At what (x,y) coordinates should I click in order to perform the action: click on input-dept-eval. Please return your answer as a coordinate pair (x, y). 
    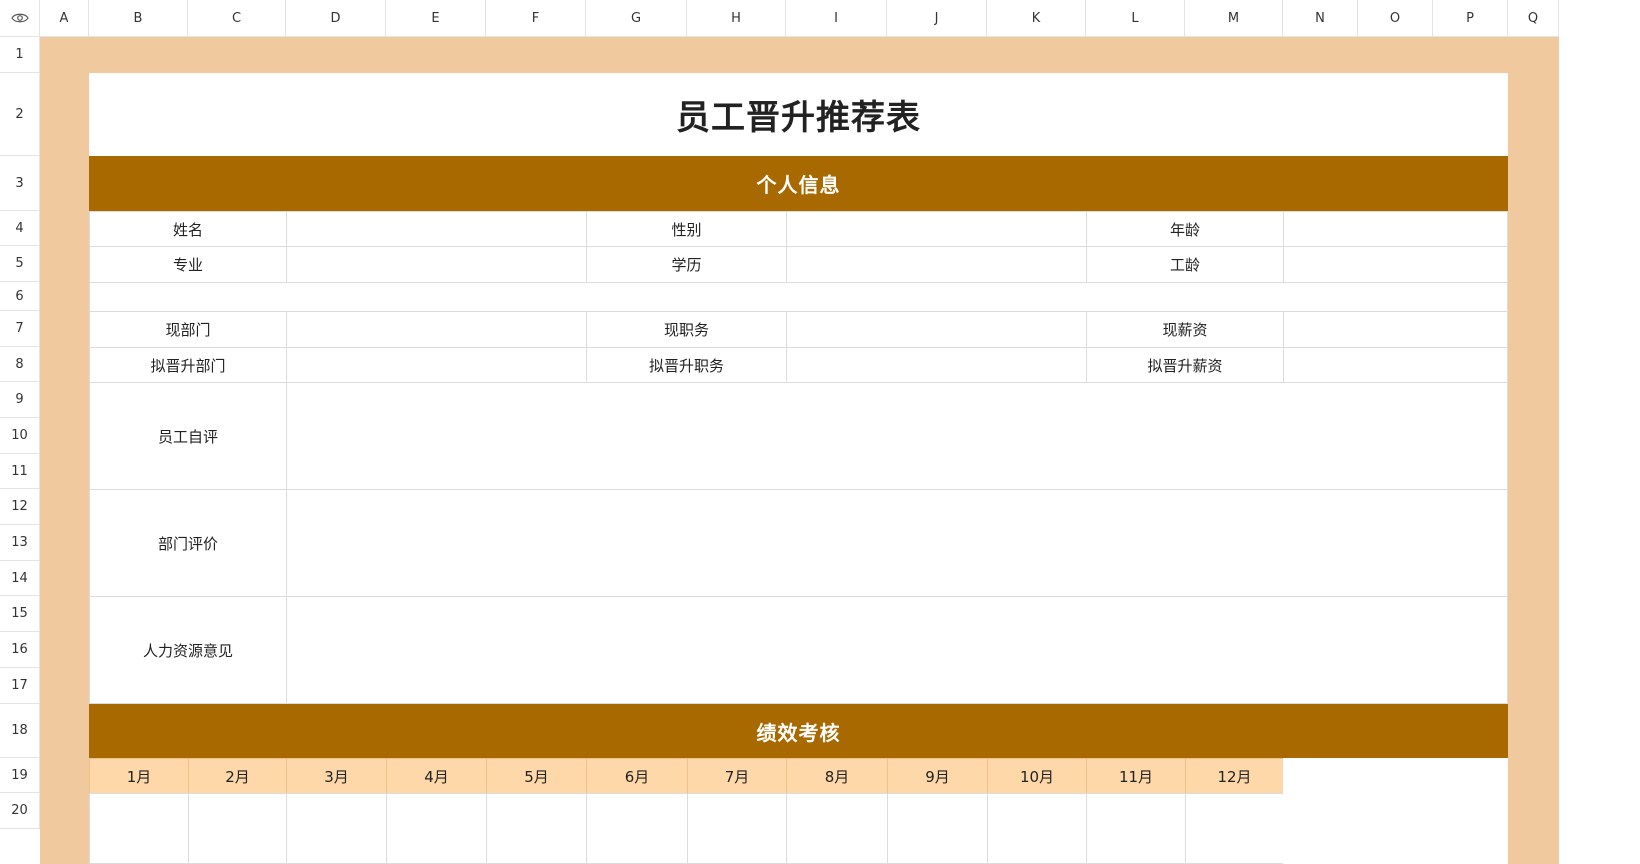
    Looking at the image, I should click on (897, 543).